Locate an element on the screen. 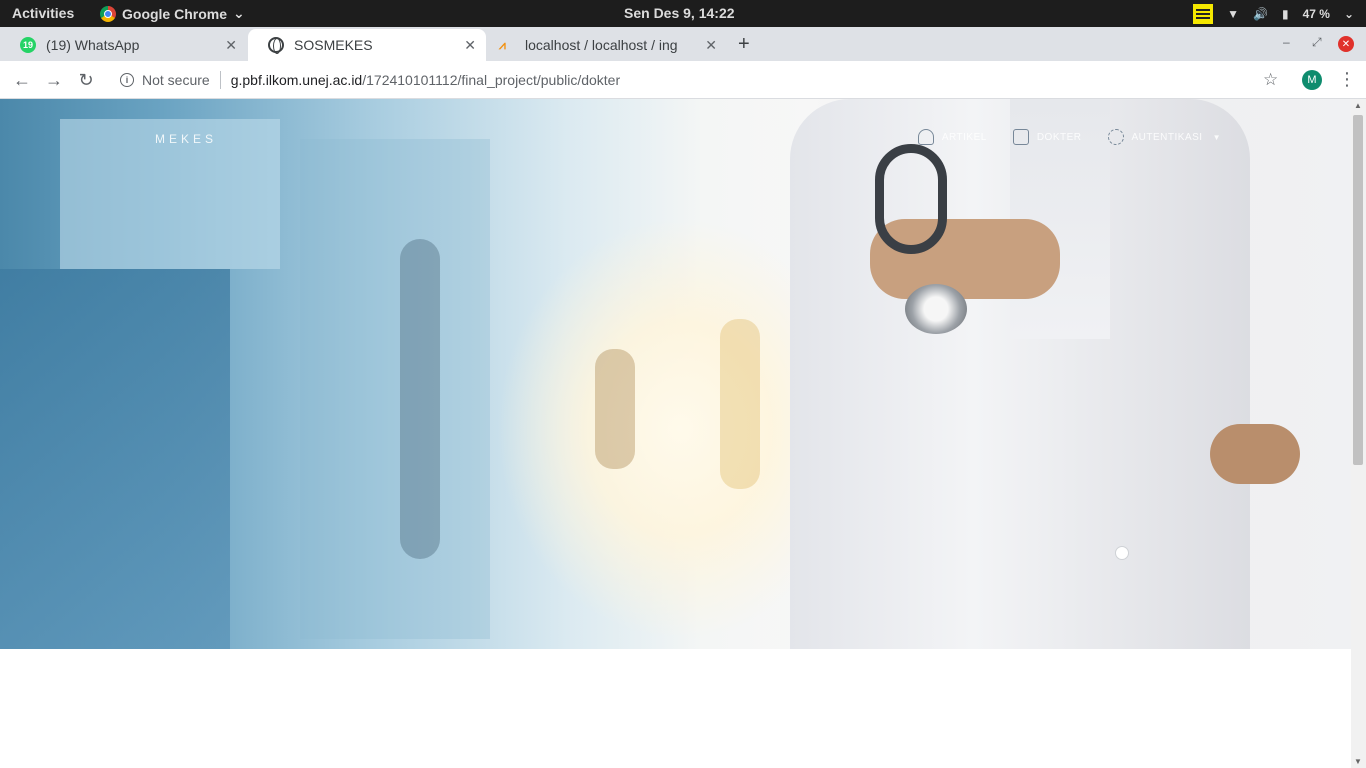 Image resolution: width=1366 pixels, height=768 pixels. chrome-icon is located at coordinates (108, 13).